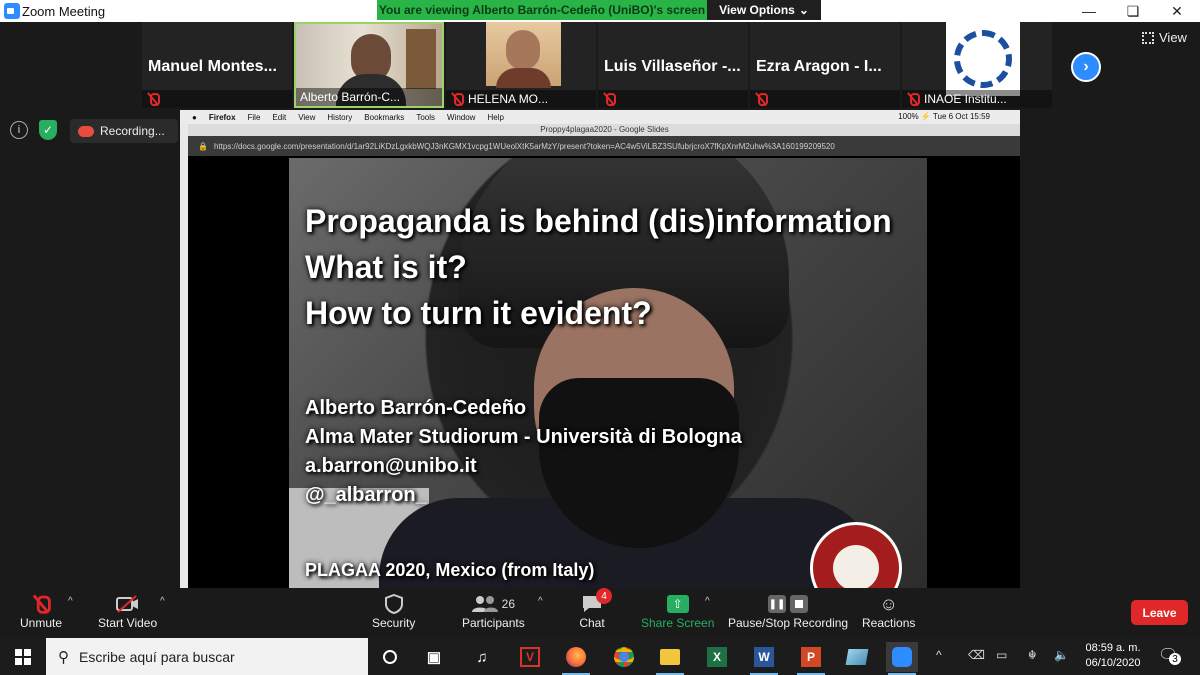  I want to click on view-options-label: View Options, so click(757, 10).